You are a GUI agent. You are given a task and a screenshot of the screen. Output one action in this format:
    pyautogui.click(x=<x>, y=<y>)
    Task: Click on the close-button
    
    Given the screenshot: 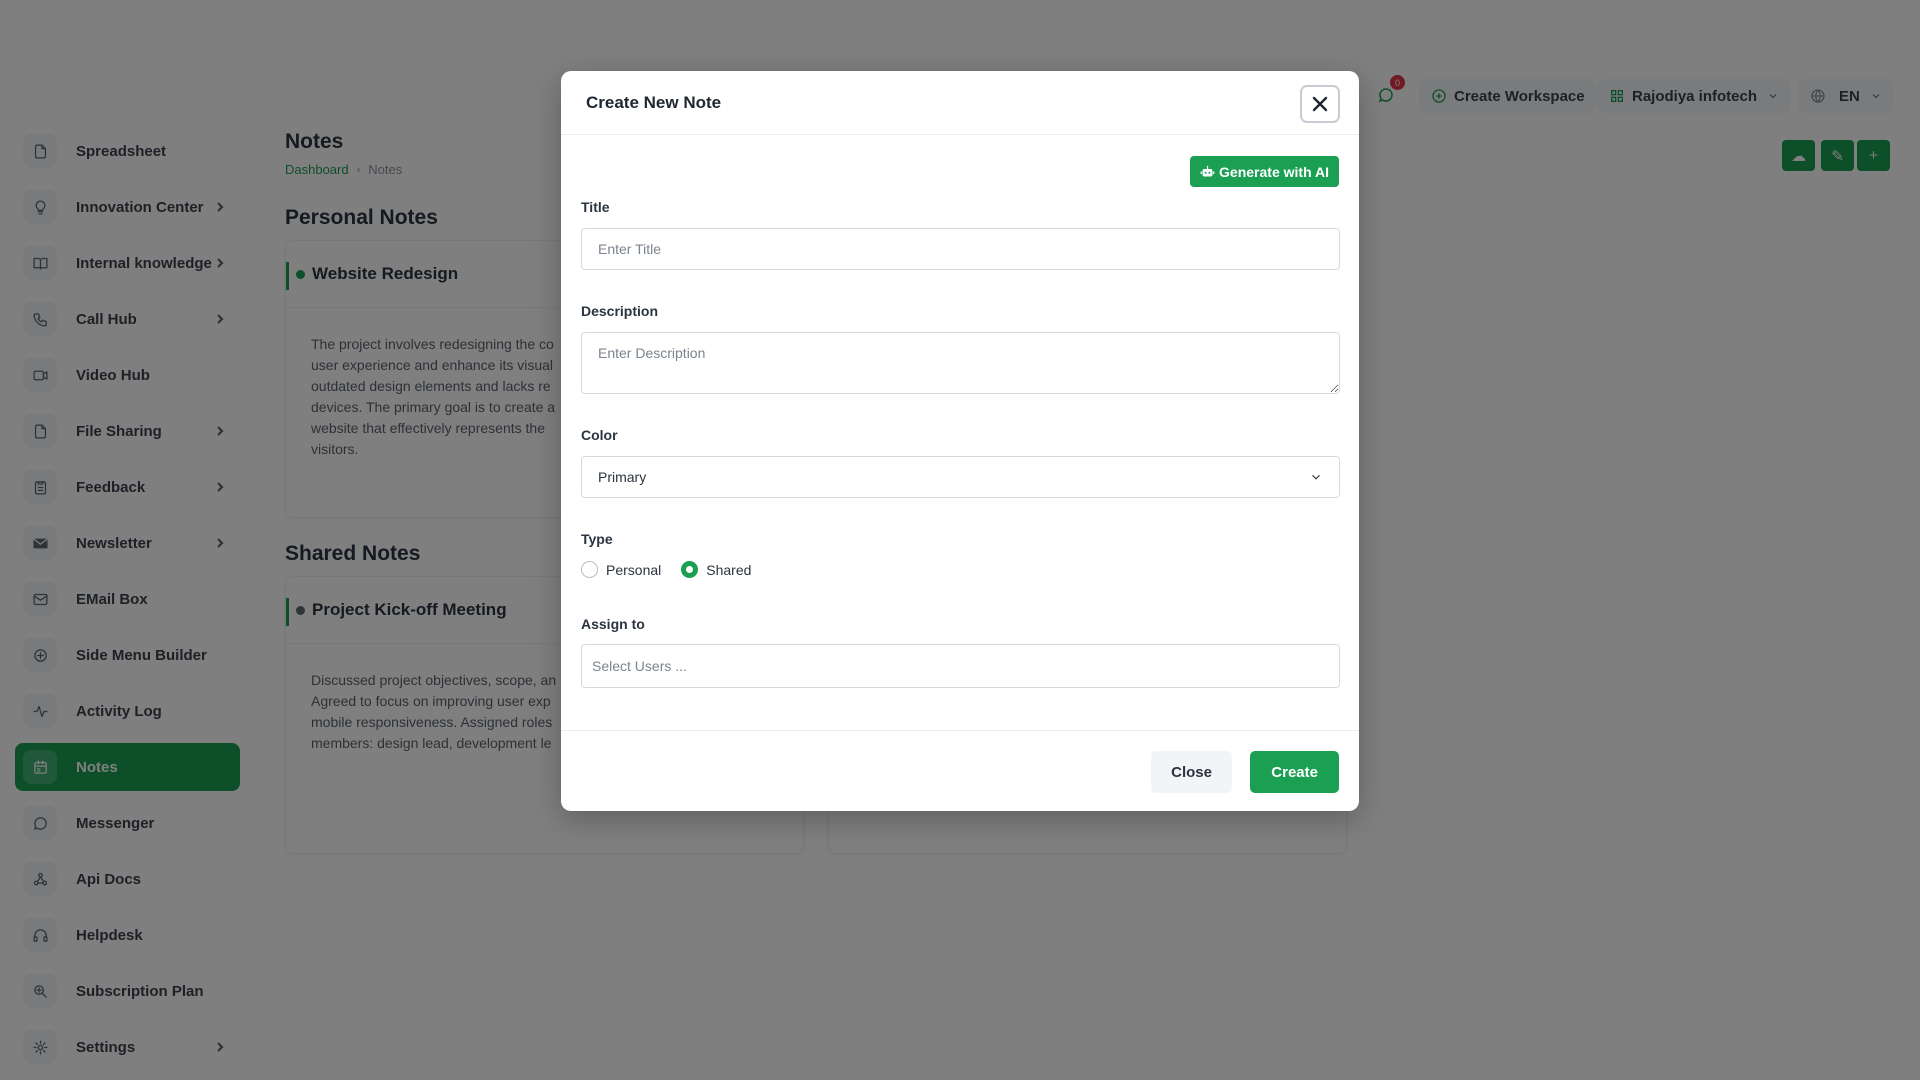 What is the action you would take?
    pyautogui.click(x=1320, y=104)
    